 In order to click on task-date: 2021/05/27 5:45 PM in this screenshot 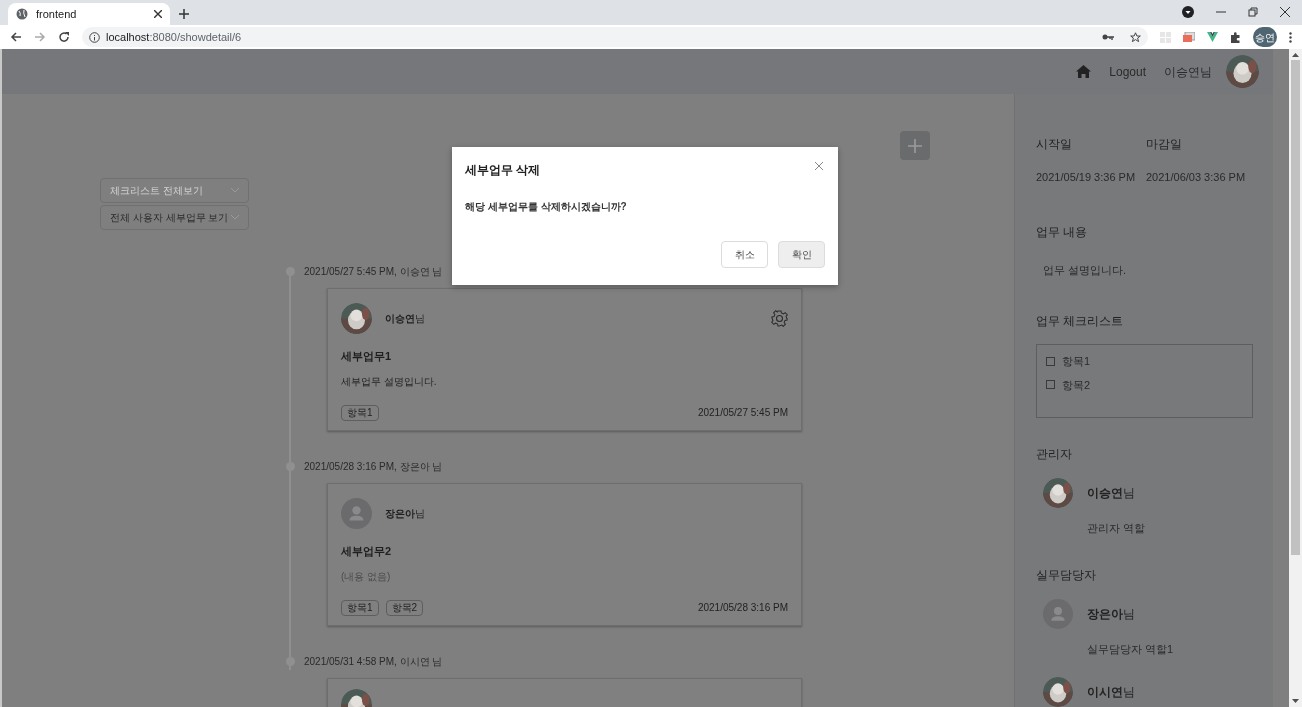, I will do `click(742, 413)`.